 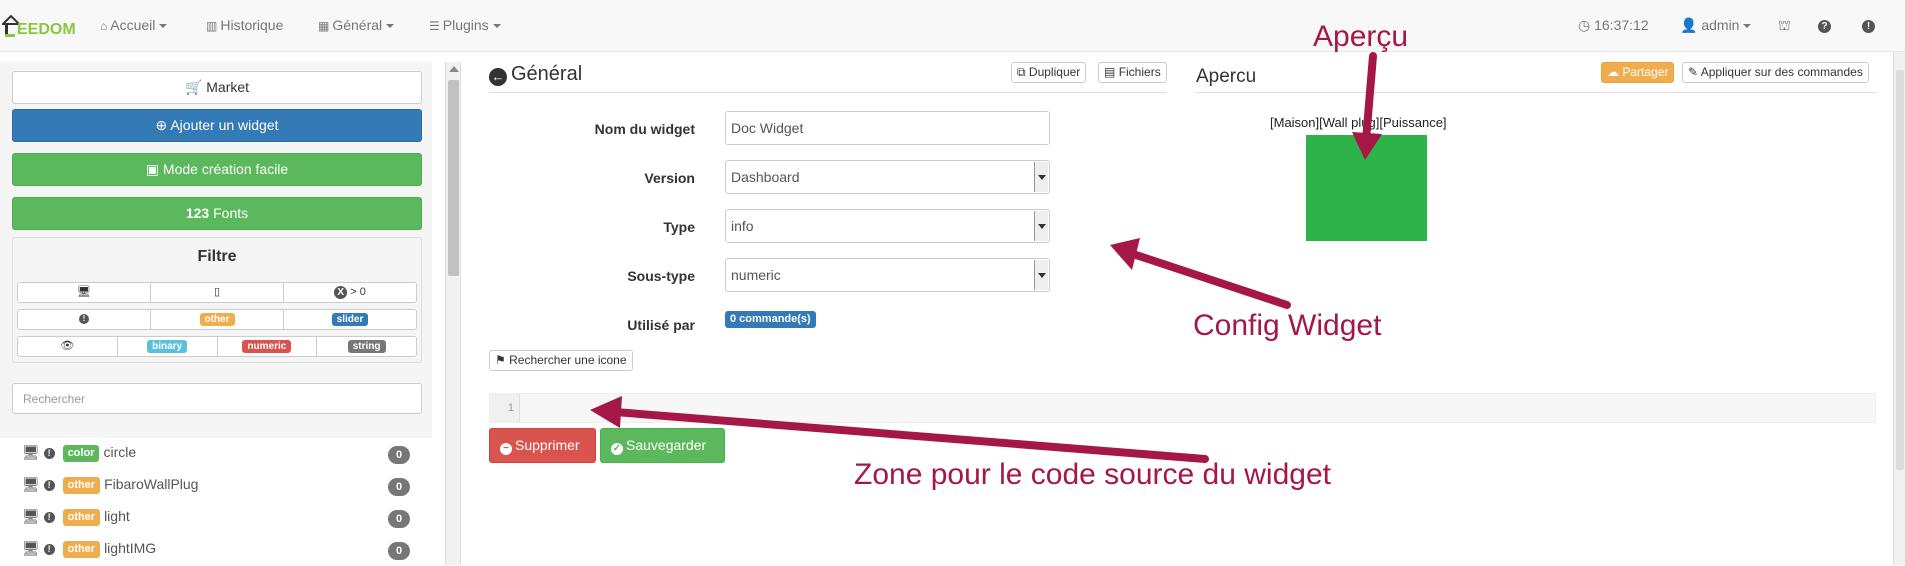 I want to click on filter-eye: 👁, so click(x=68, y=346).